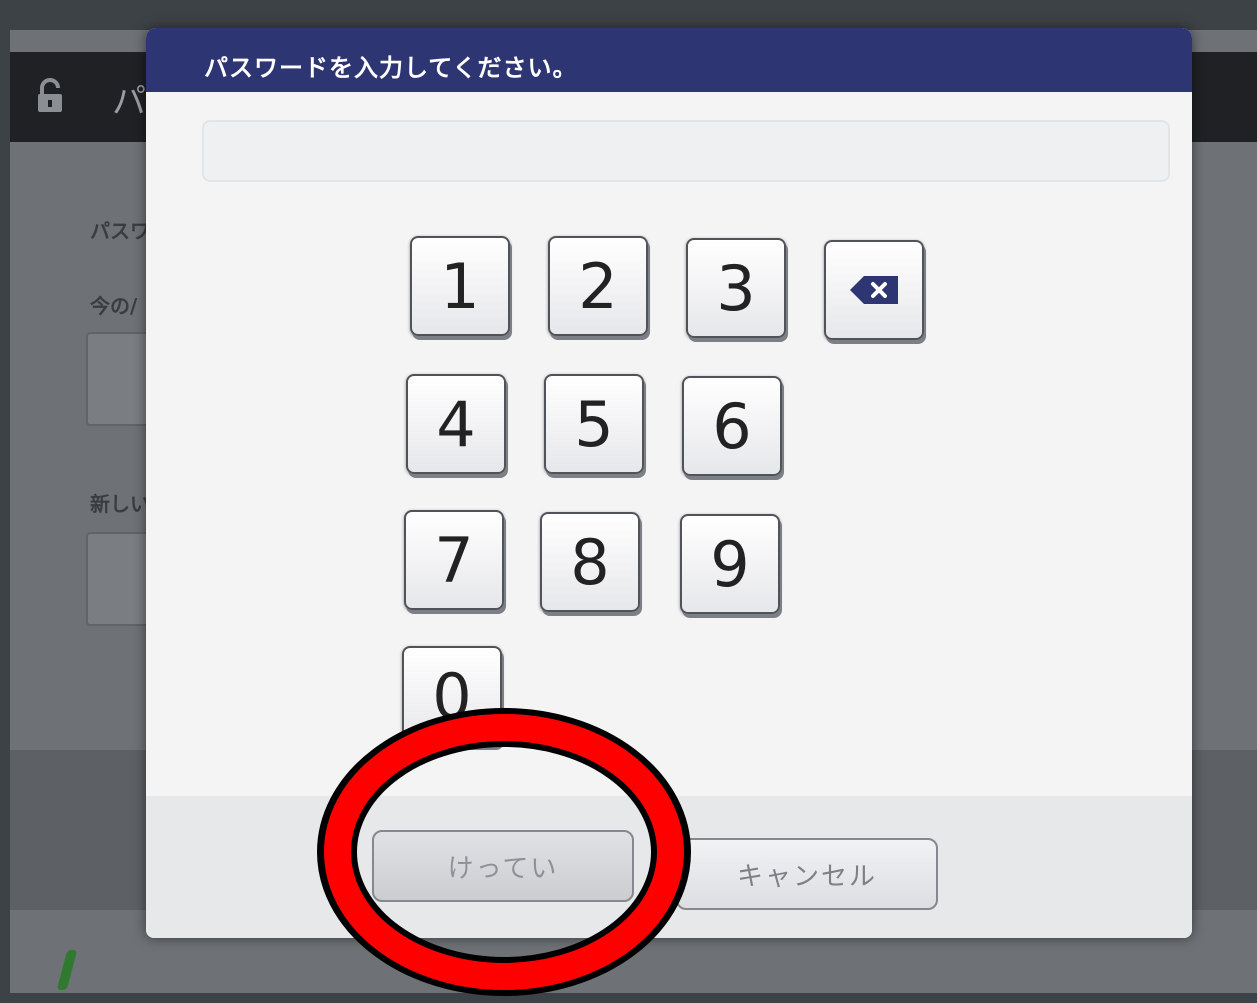 The image size is (1257, 1003). What do you see at coordinates (452, 696) in the screenshot?
I see `key-0: 0` at bounding box center [452, 696].